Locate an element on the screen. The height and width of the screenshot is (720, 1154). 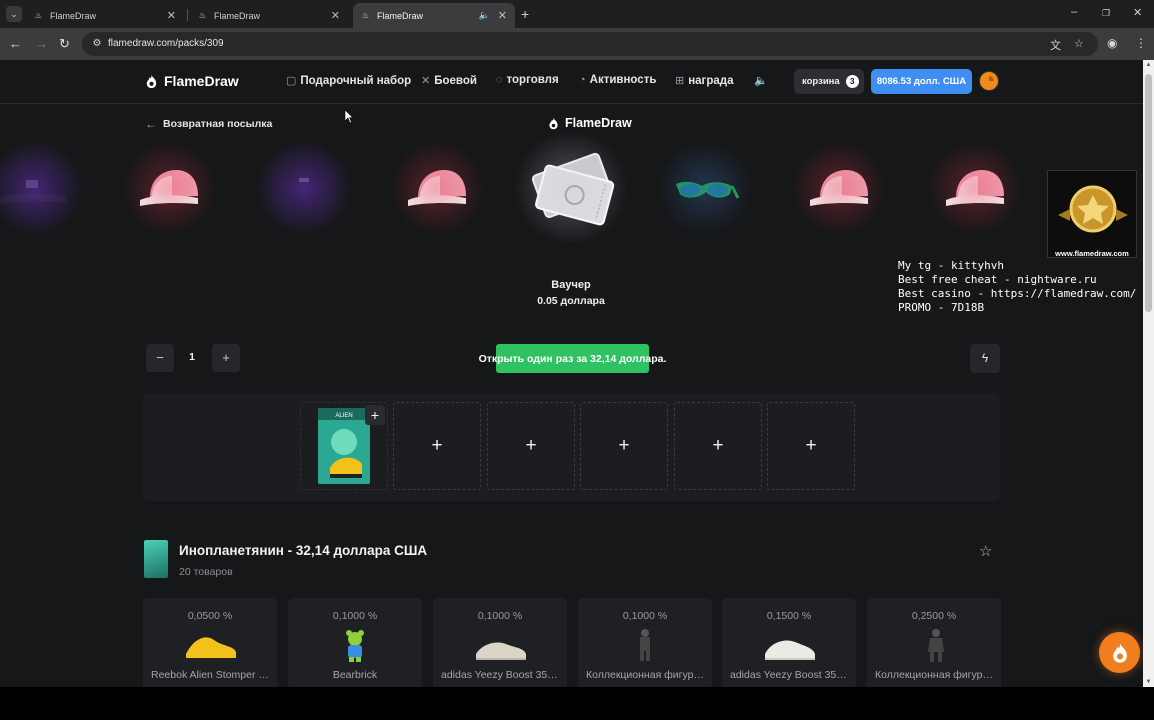
scroll-up-arrow-icon: ▲ is located at coordinates (1148, 65).